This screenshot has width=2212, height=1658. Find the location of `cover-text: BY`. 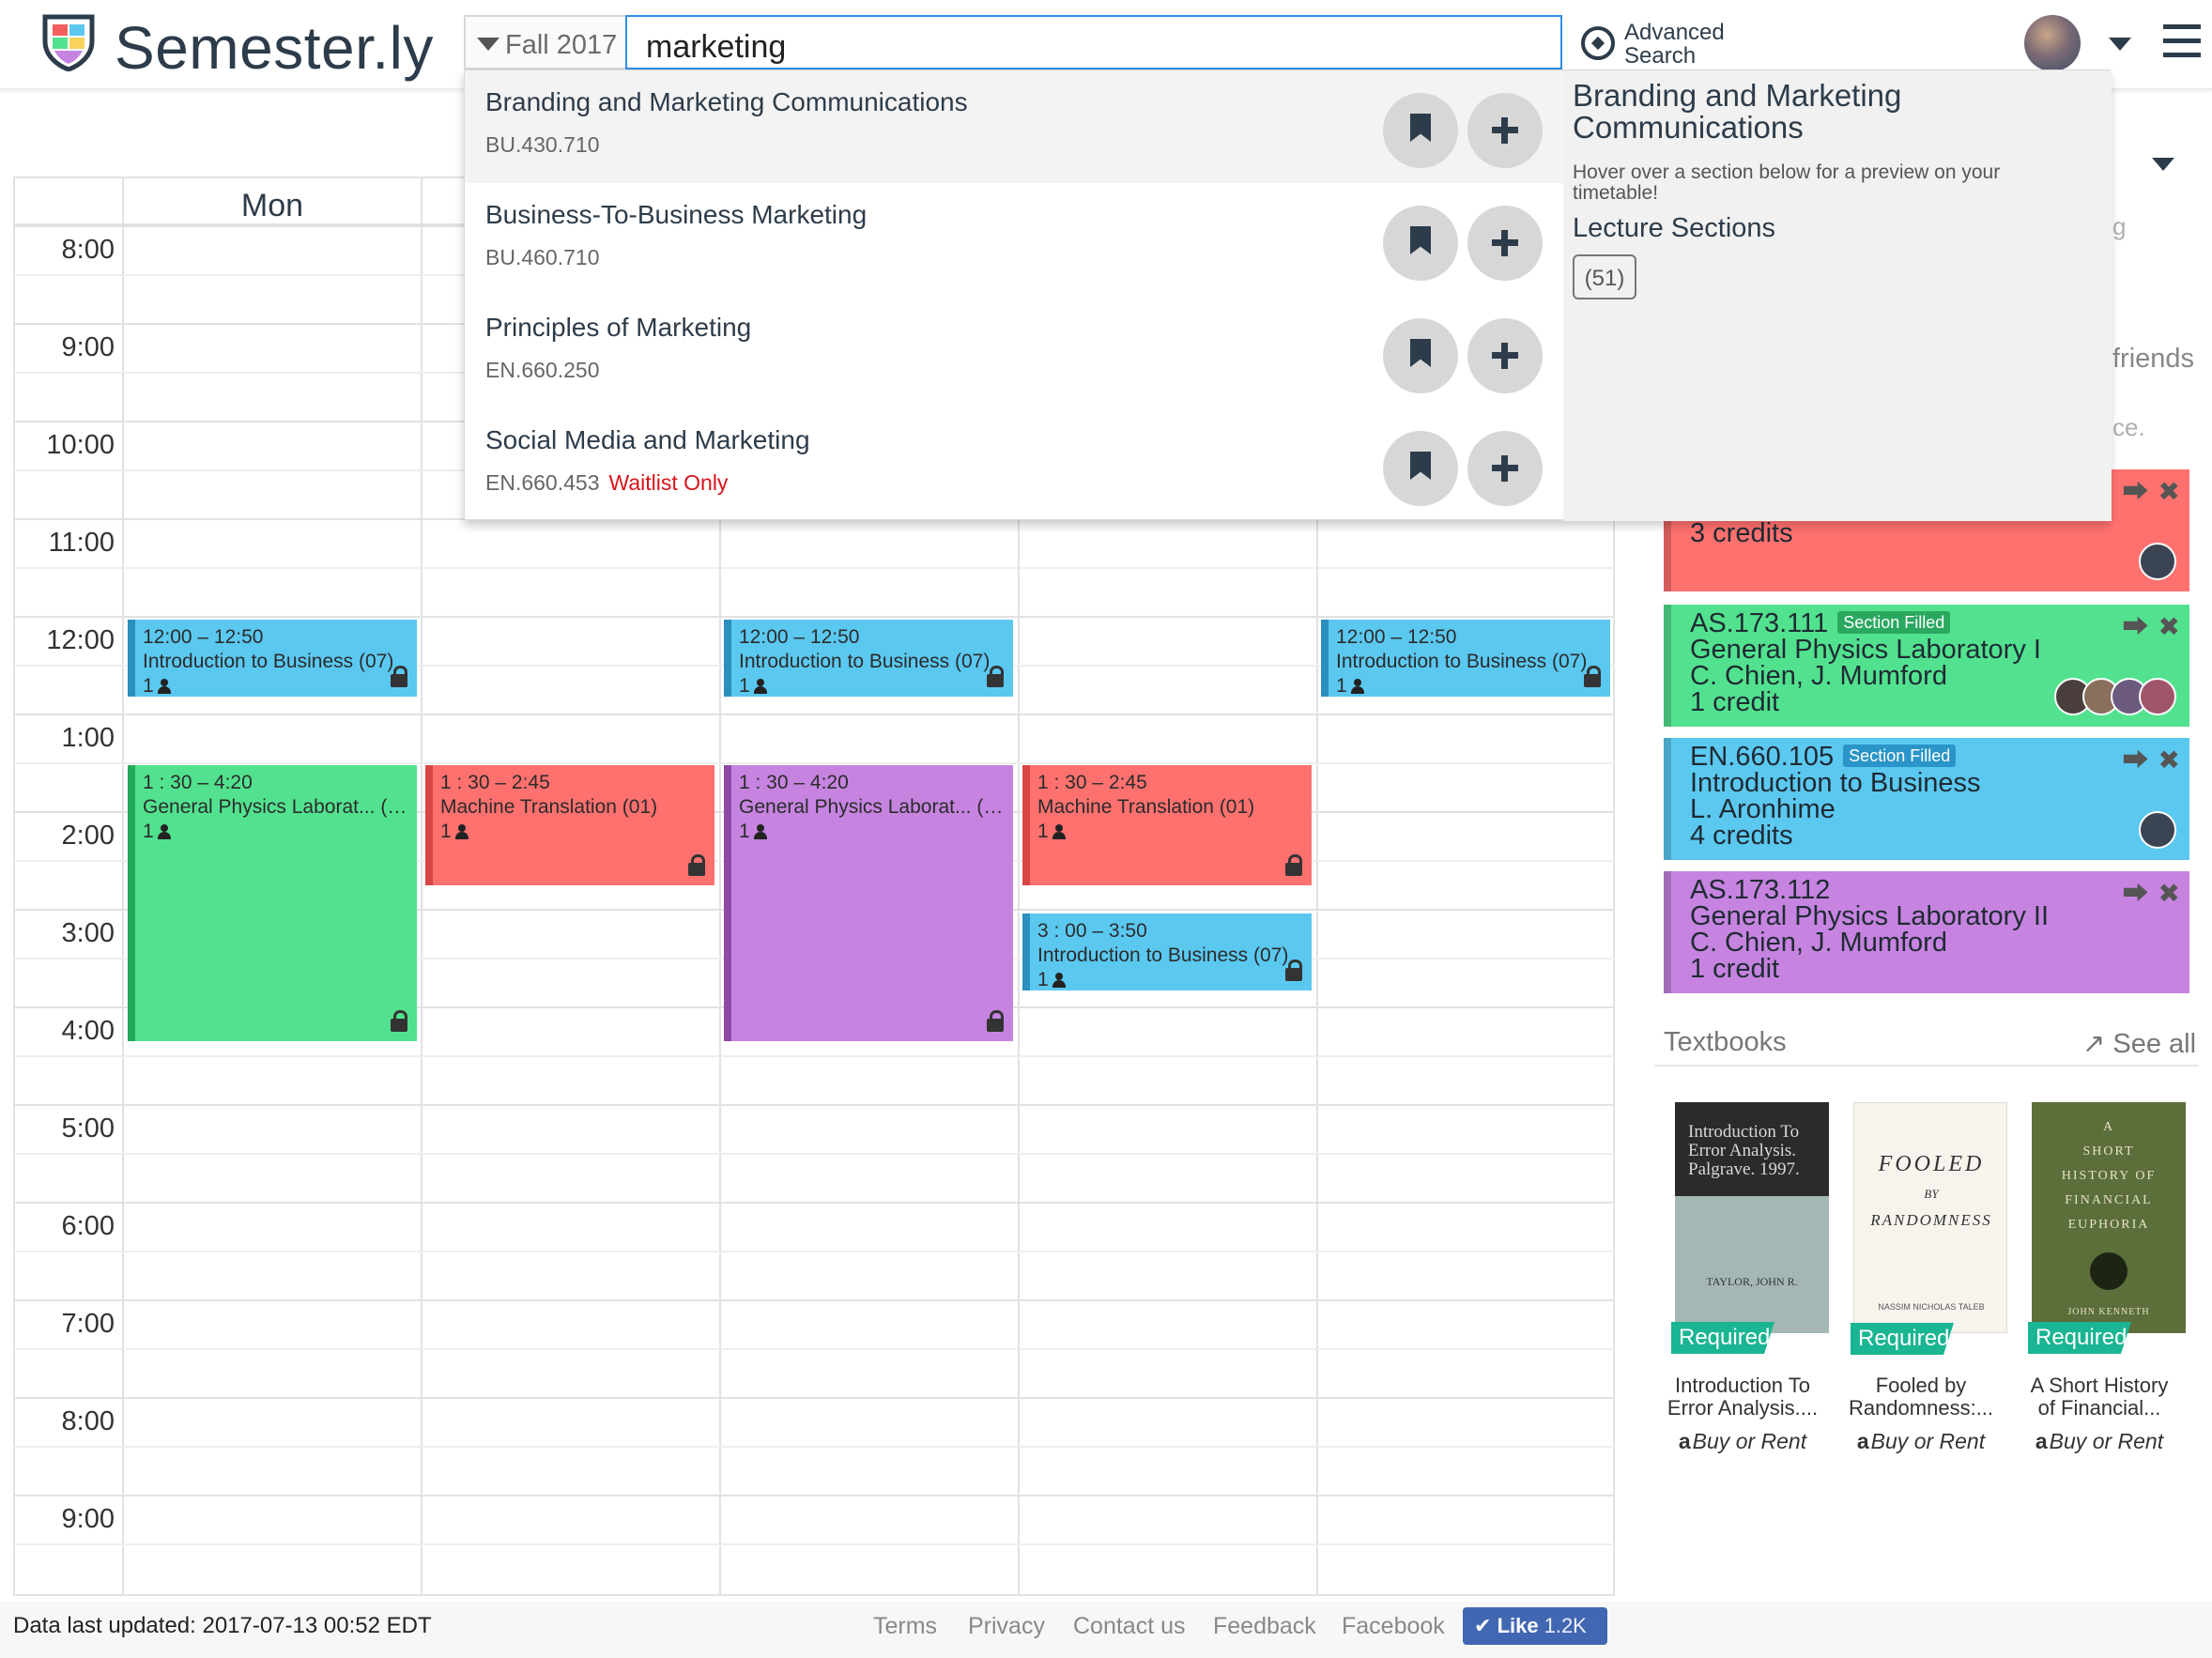

cover-text: BY is located at coordinates (1931, 1194).